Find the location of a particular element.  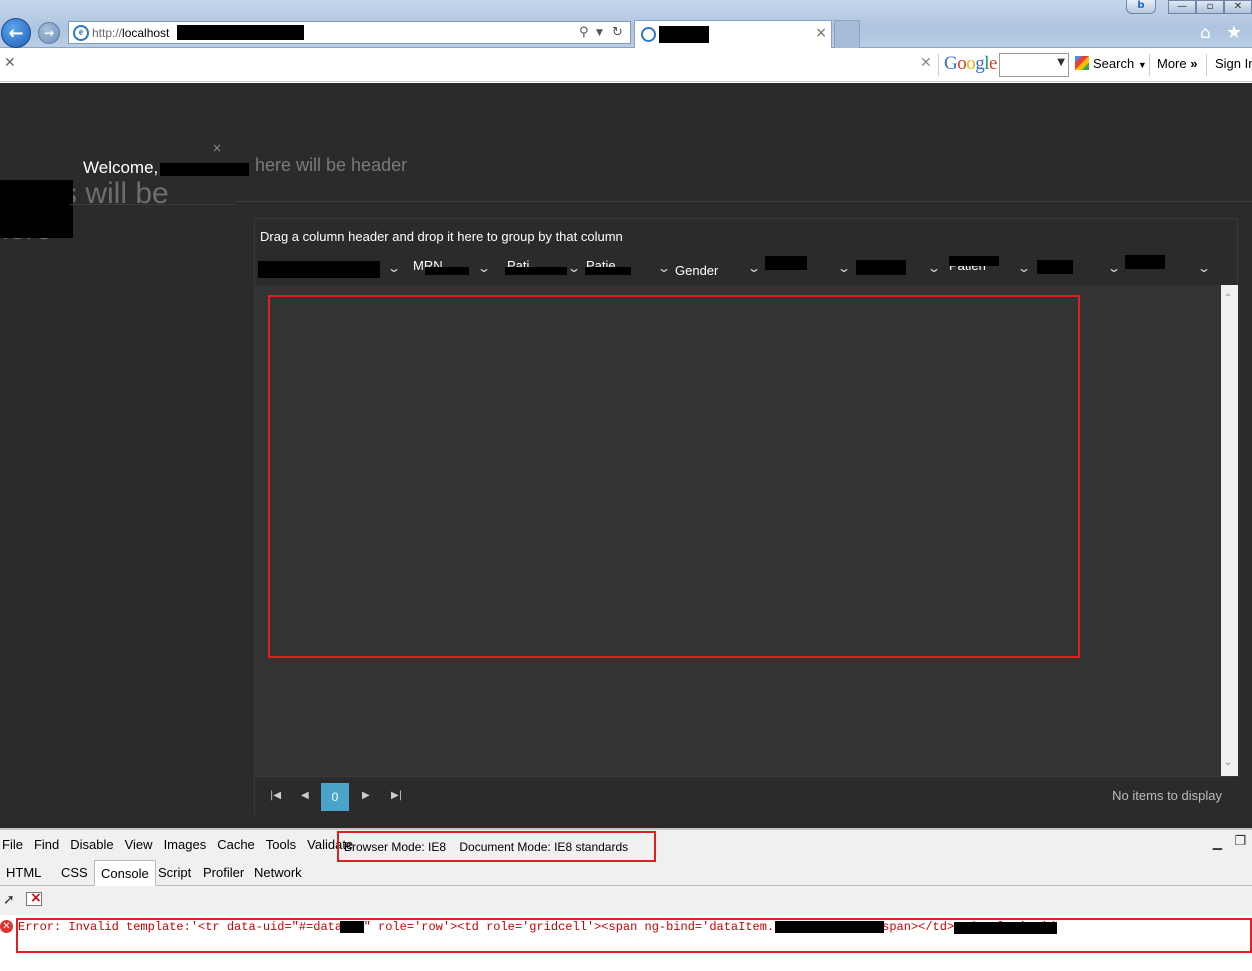

address-text: http://localhost is located at coordinates (130, 33).